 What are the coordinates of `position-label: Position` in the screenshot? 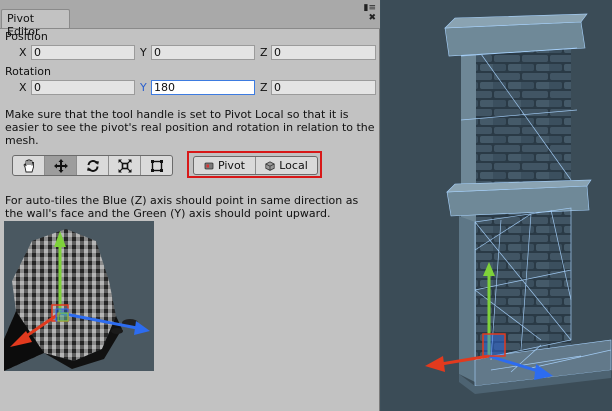 It's located at (26, 36).